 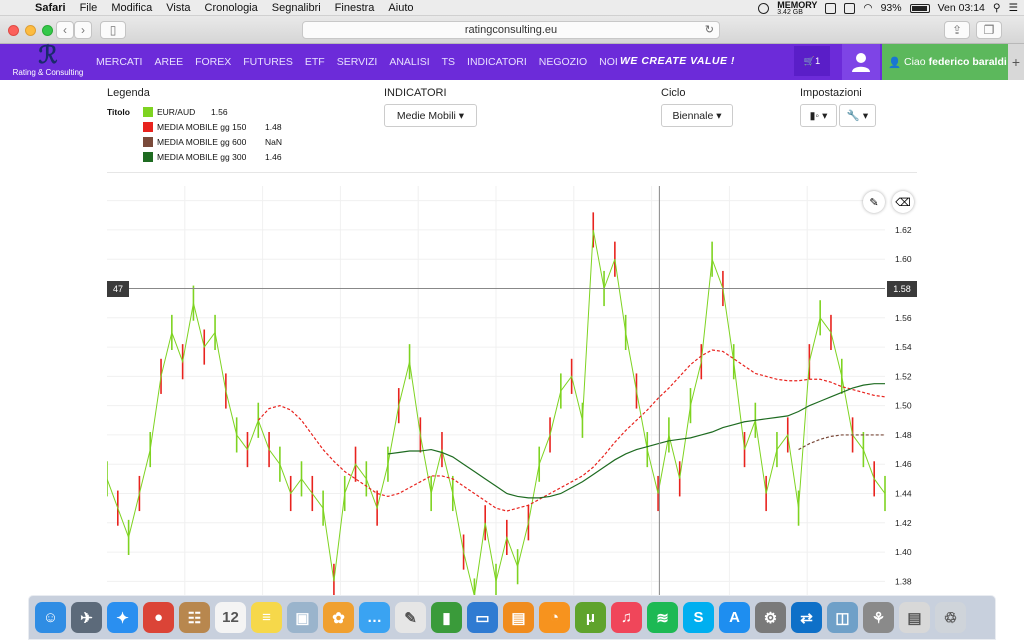 I want to click on indicators-dropdown: Medie Mobili ▾, so click(x=430, y=115).